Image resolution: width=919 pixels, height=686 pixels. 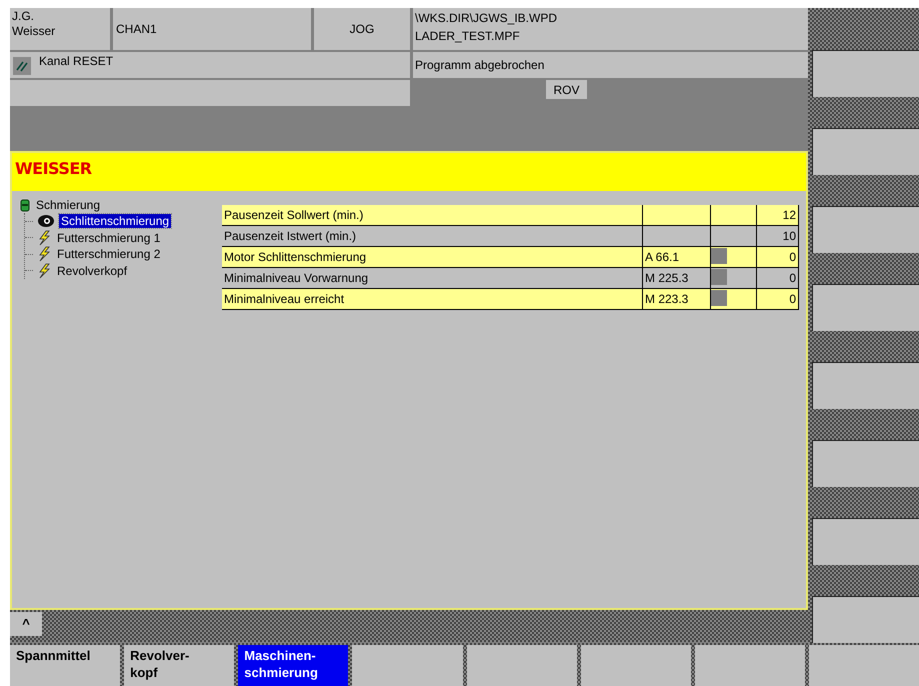 I want to click on reset-icon, so click(x=22, y=66).